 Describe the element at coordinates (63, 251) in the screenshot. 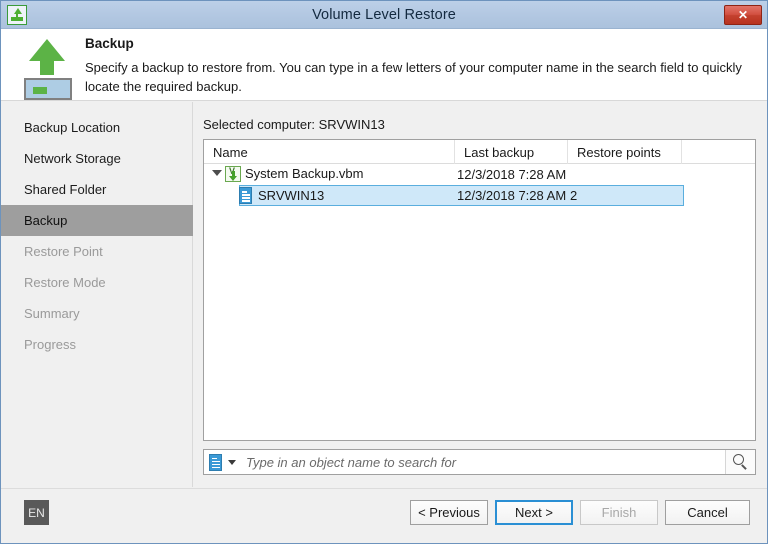

I see `sidebar-item-label: Restore Point` at that location.